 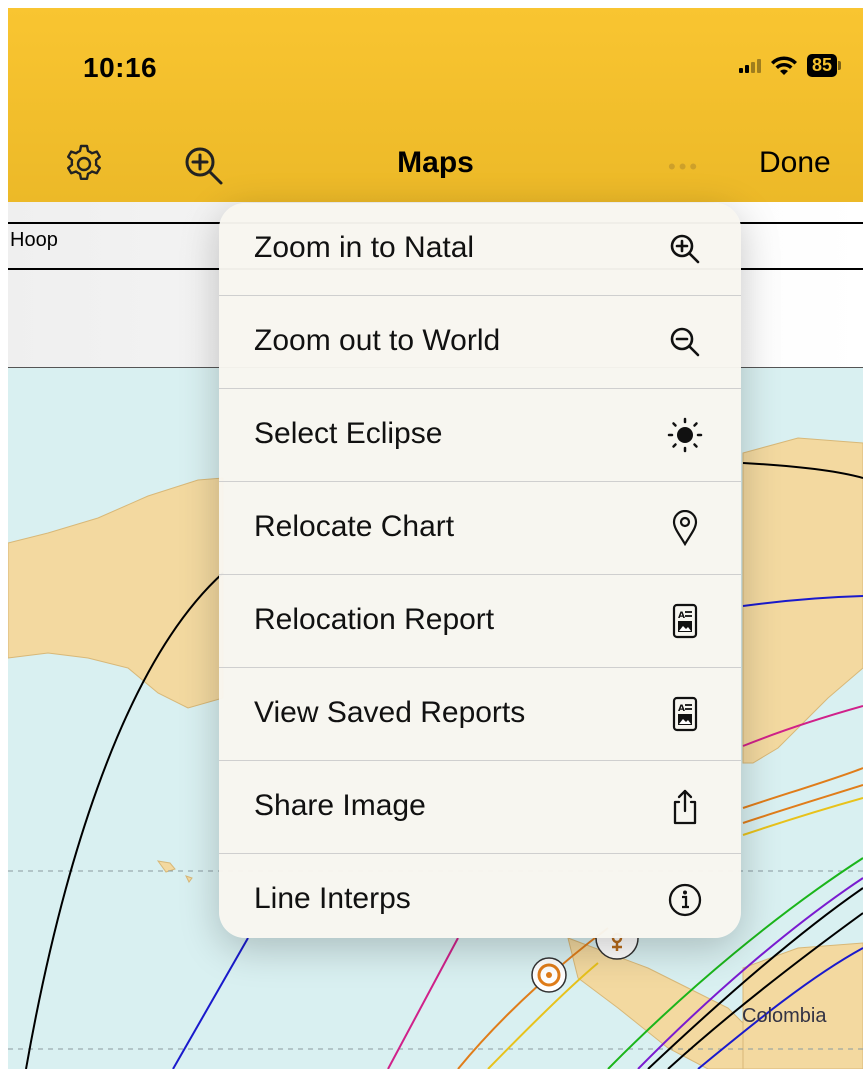 What do you see at coordinates (549, 975) in the screenshot?
I see `sun-symbol` at bounding box center [549, 975].